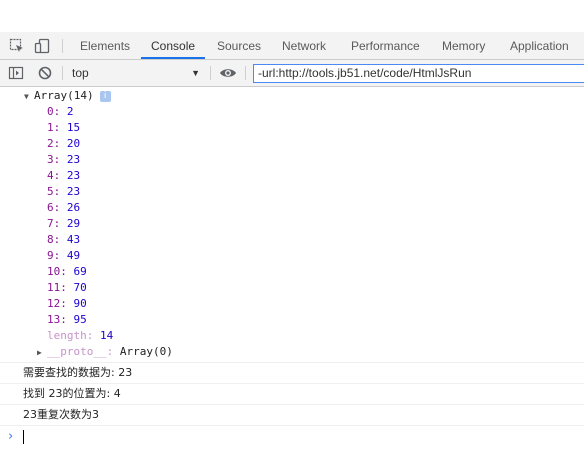  Describe the element at coordinates (57, 271) in the screenshot. I see `array-item-key: 10:` at that location.